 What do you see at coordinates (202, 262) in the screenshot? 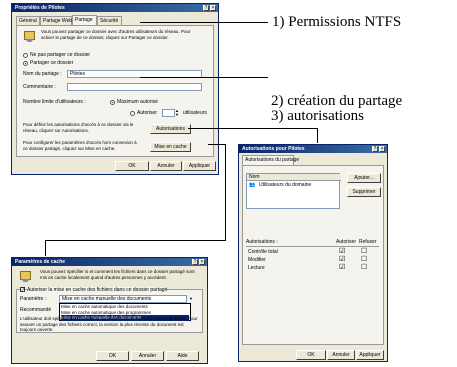
I see `cache-close-button: ×` at bounding box center [202, 262].